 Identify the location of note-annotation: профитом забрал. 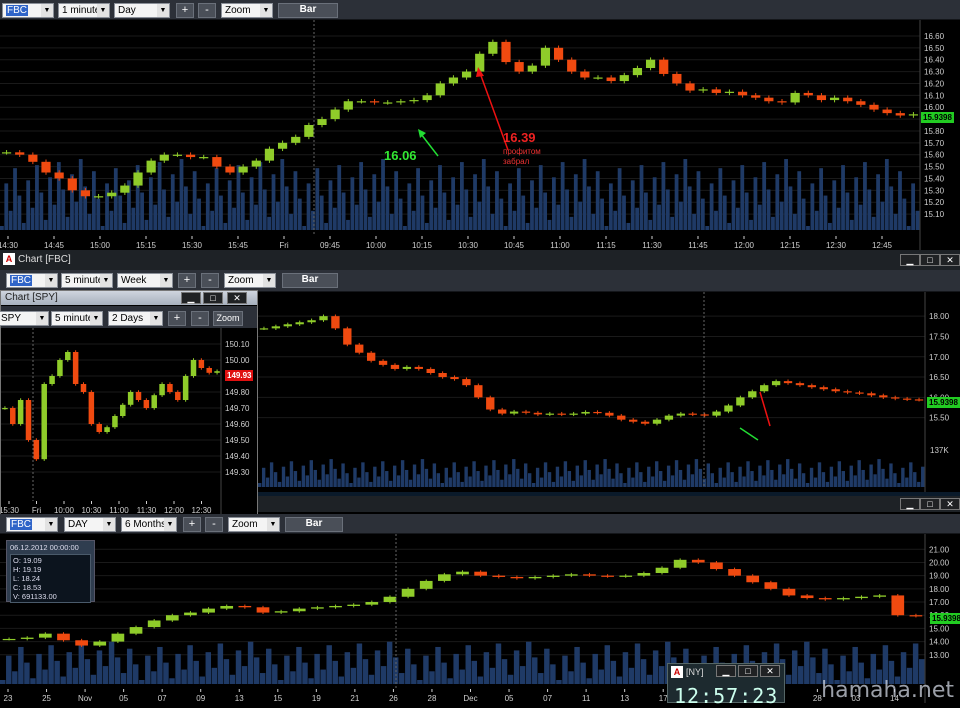
(522, 156).